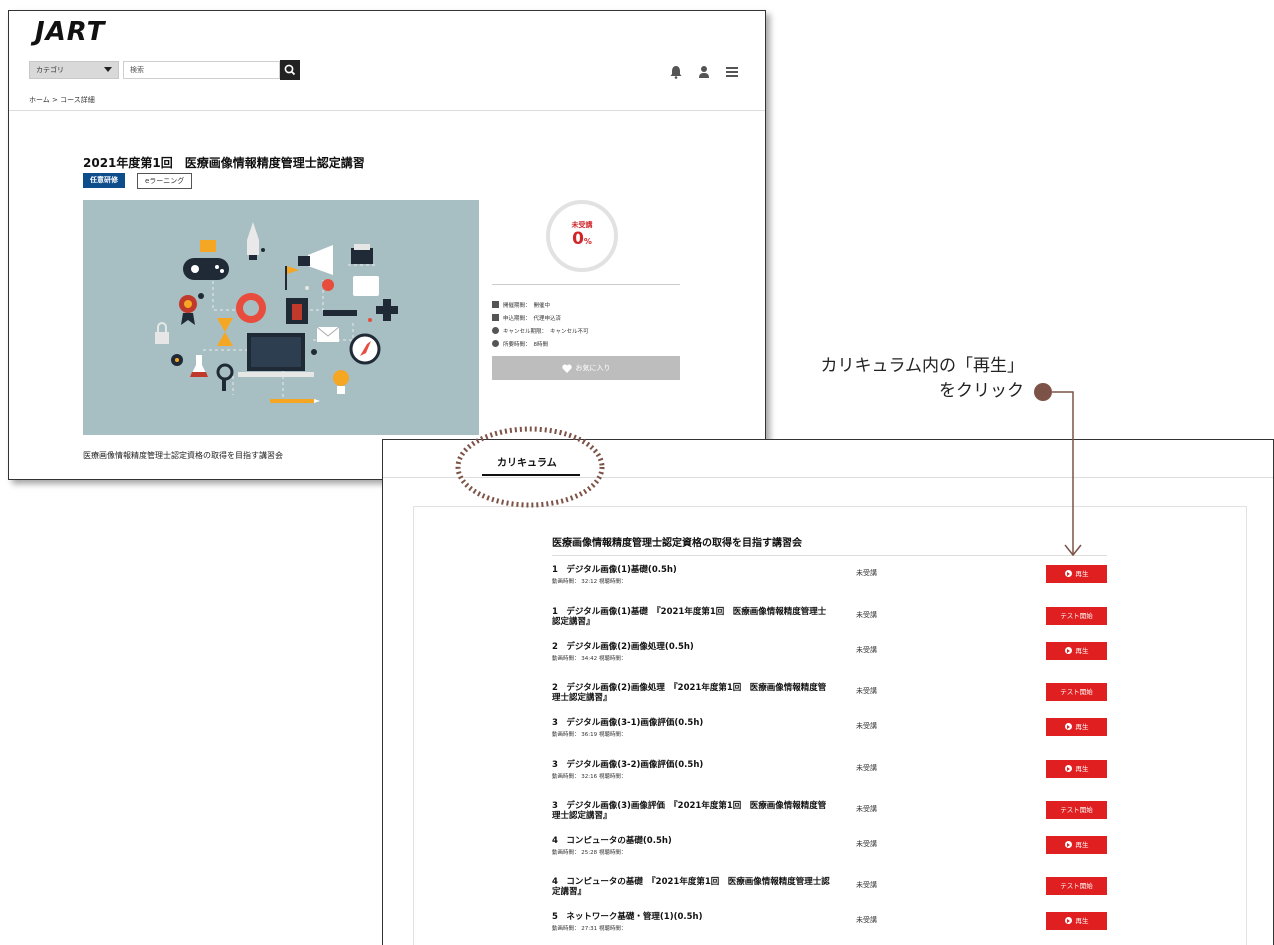  Describe the element at coordinates (517, 305) in the screenshot. I see `info-label: 開催期間：` at that location.